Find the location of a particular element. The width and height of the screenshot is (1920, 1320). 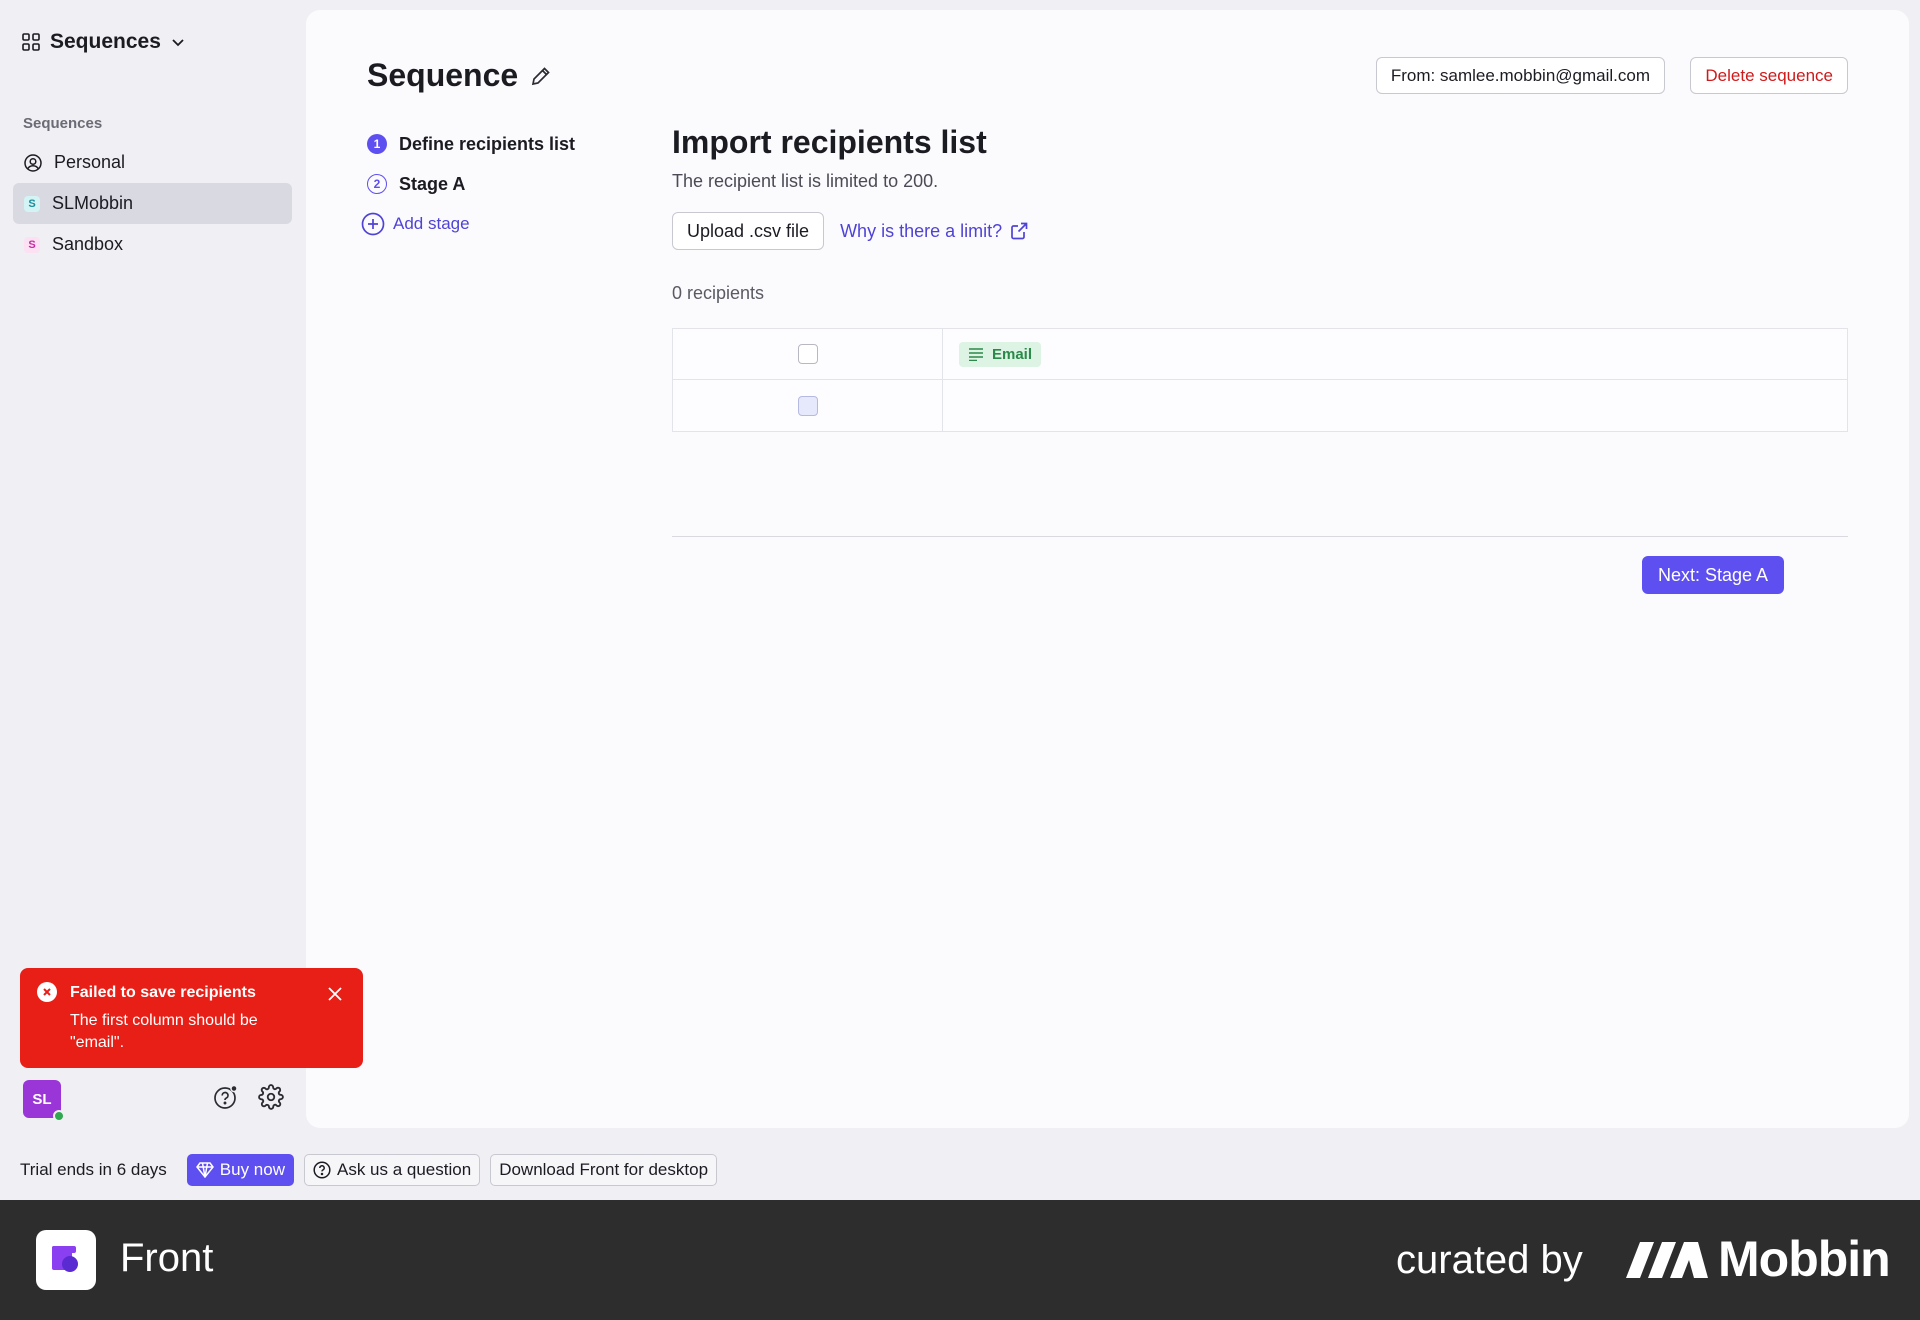

sidebar-item-sandbox: S Sandbox is located at coordinates (152, 244).